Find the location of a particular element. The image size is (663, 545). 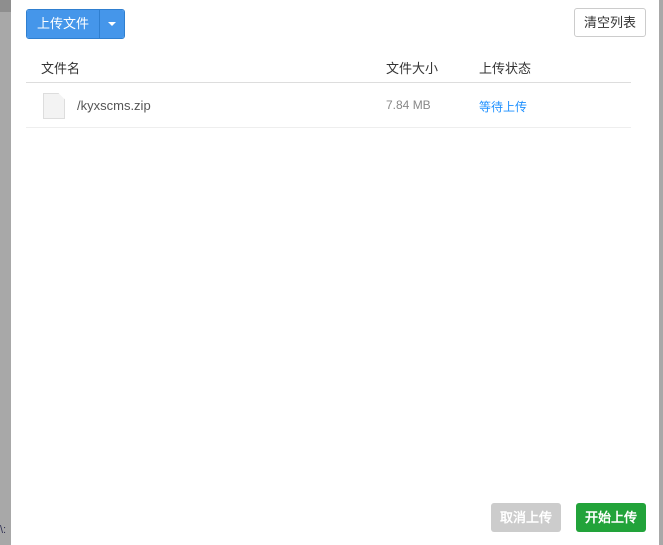

caret-down-icon is located at coordinates (112, 24).